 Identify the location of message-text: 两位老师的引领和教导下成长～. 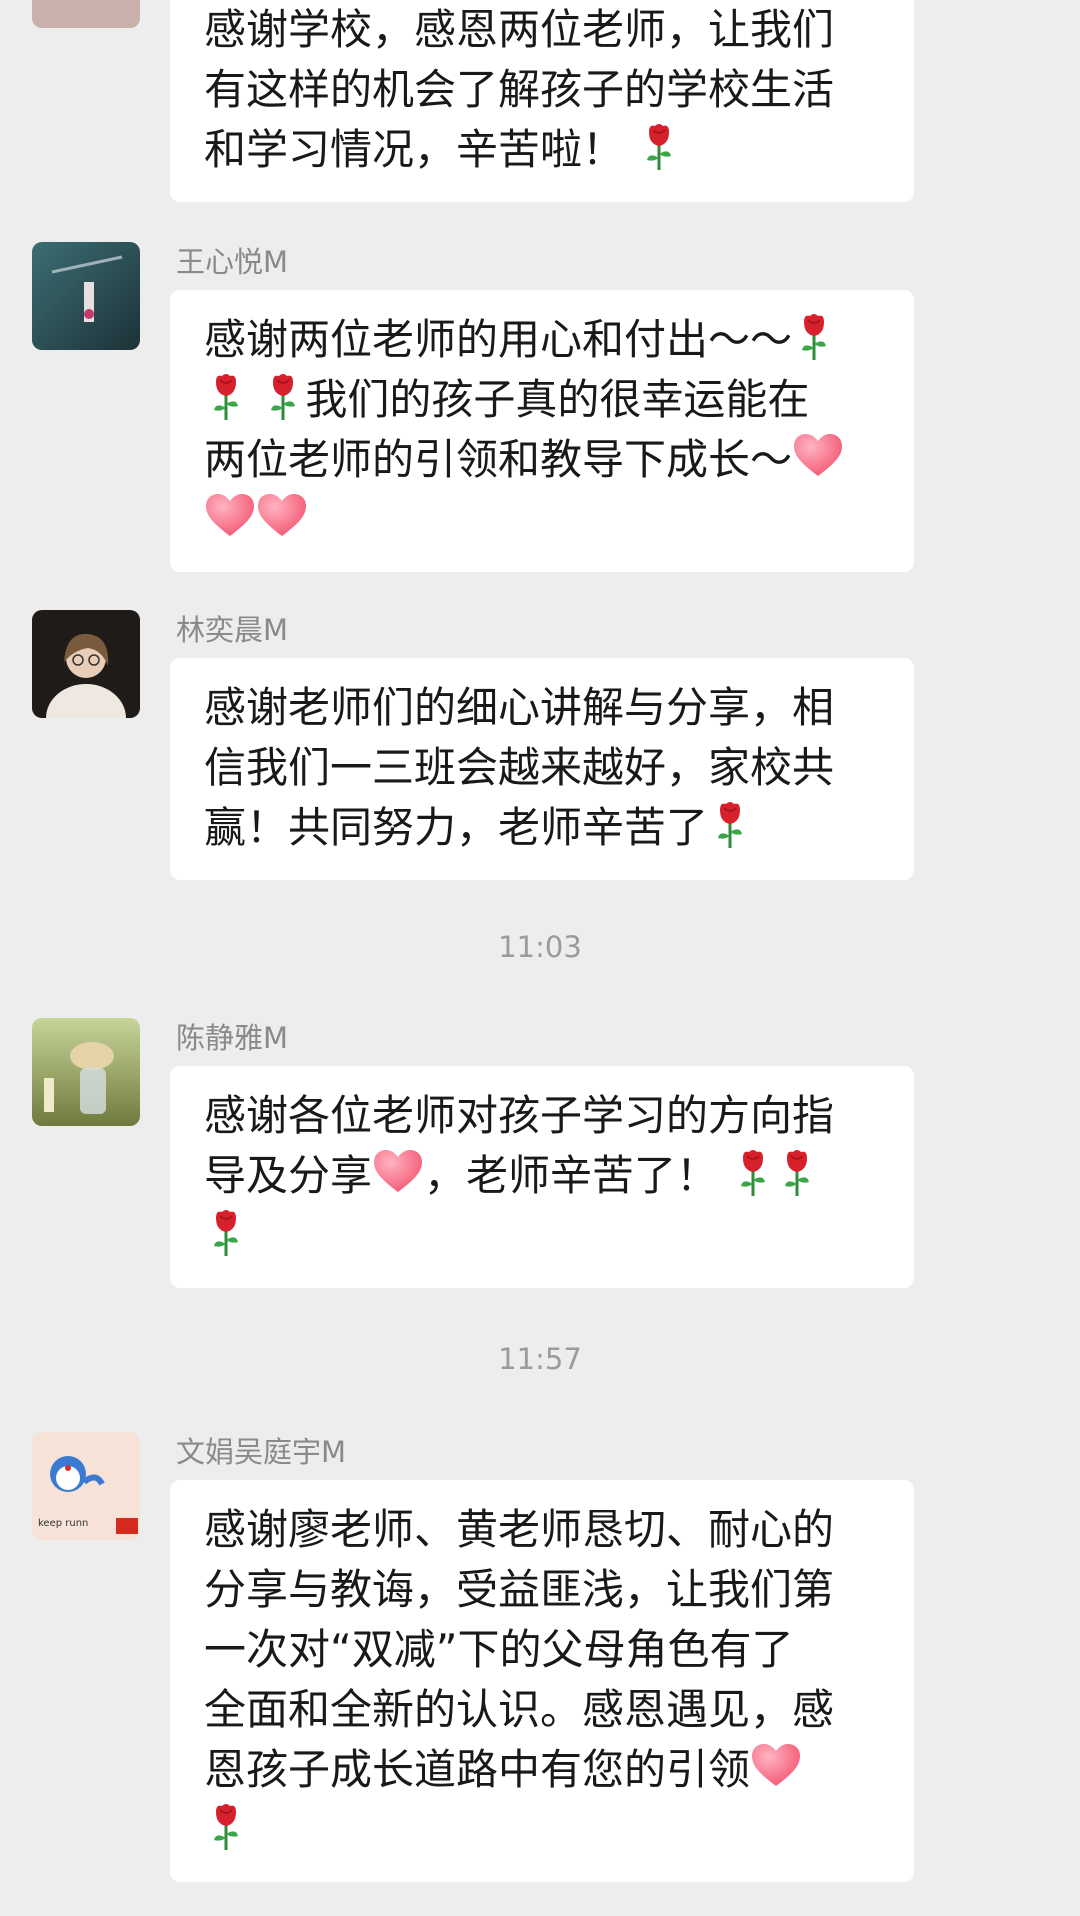
(498, 459).